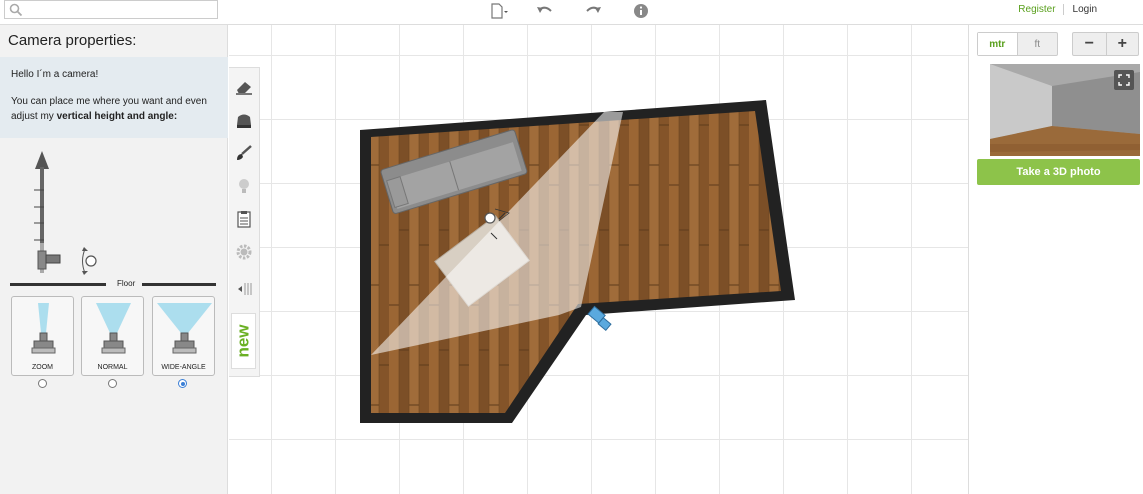 The image size is (1143, 494). What do you see at coordinates (1038, 44) in the screenshot?
I see `unit-feet-button: ft` at bounding box center [1038, 44].